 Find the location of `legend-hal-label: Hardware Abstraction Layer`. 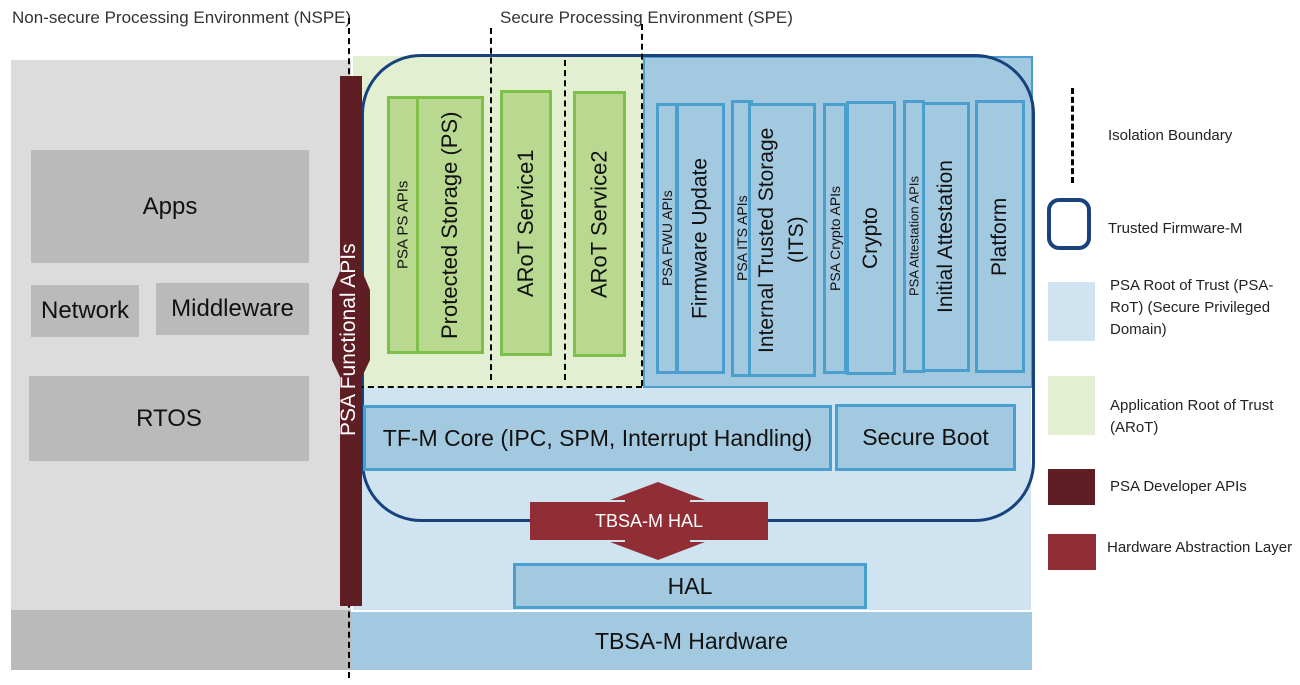

legend-hal-label: Hardware Abstraction Layer is located at coordinates (1200, 547).